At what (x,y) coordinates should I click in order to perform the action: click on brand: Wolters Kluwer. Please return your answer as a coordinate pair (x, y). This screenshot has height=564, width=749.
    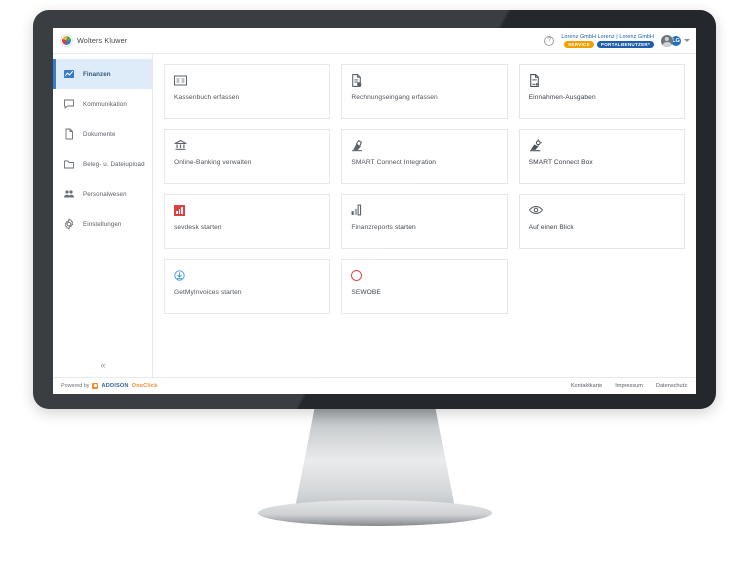
    Looking at the image, I should click on (94, 40).